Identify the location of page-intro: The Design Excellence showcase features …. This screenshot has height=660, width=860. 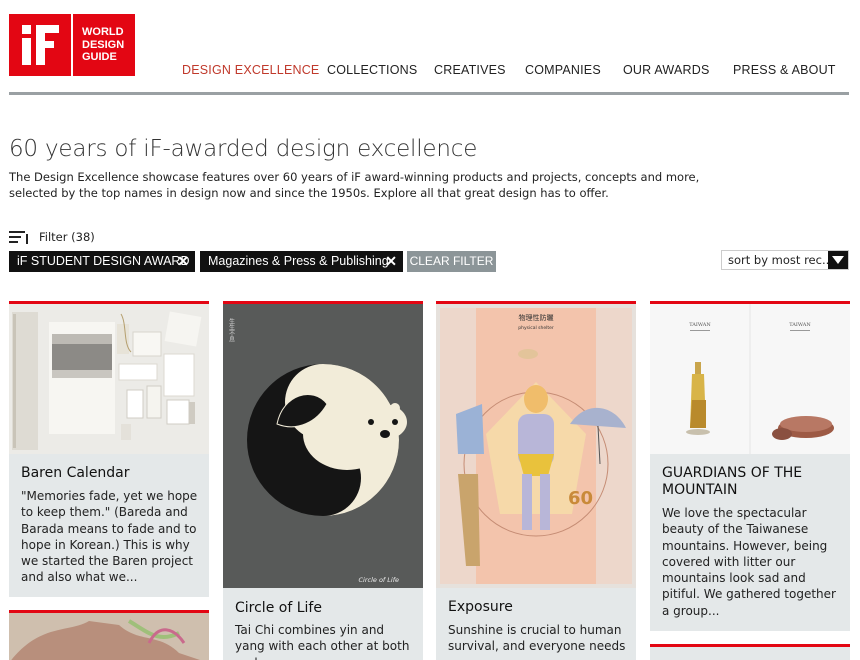
(354, 185).